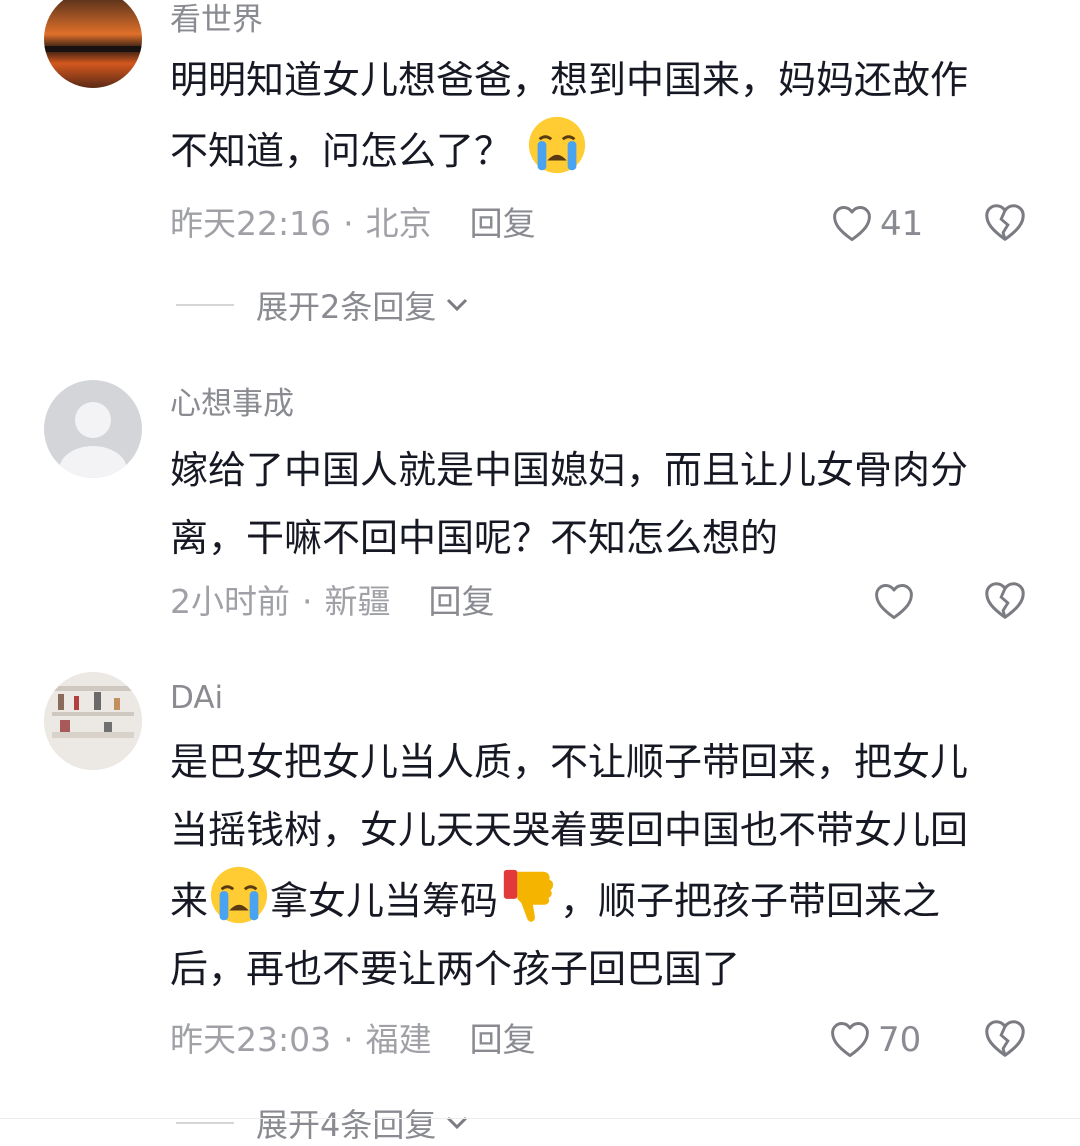  Describe the element at coordinates (876, 224) in the screenshot. I see `like-button: 41` at that location.